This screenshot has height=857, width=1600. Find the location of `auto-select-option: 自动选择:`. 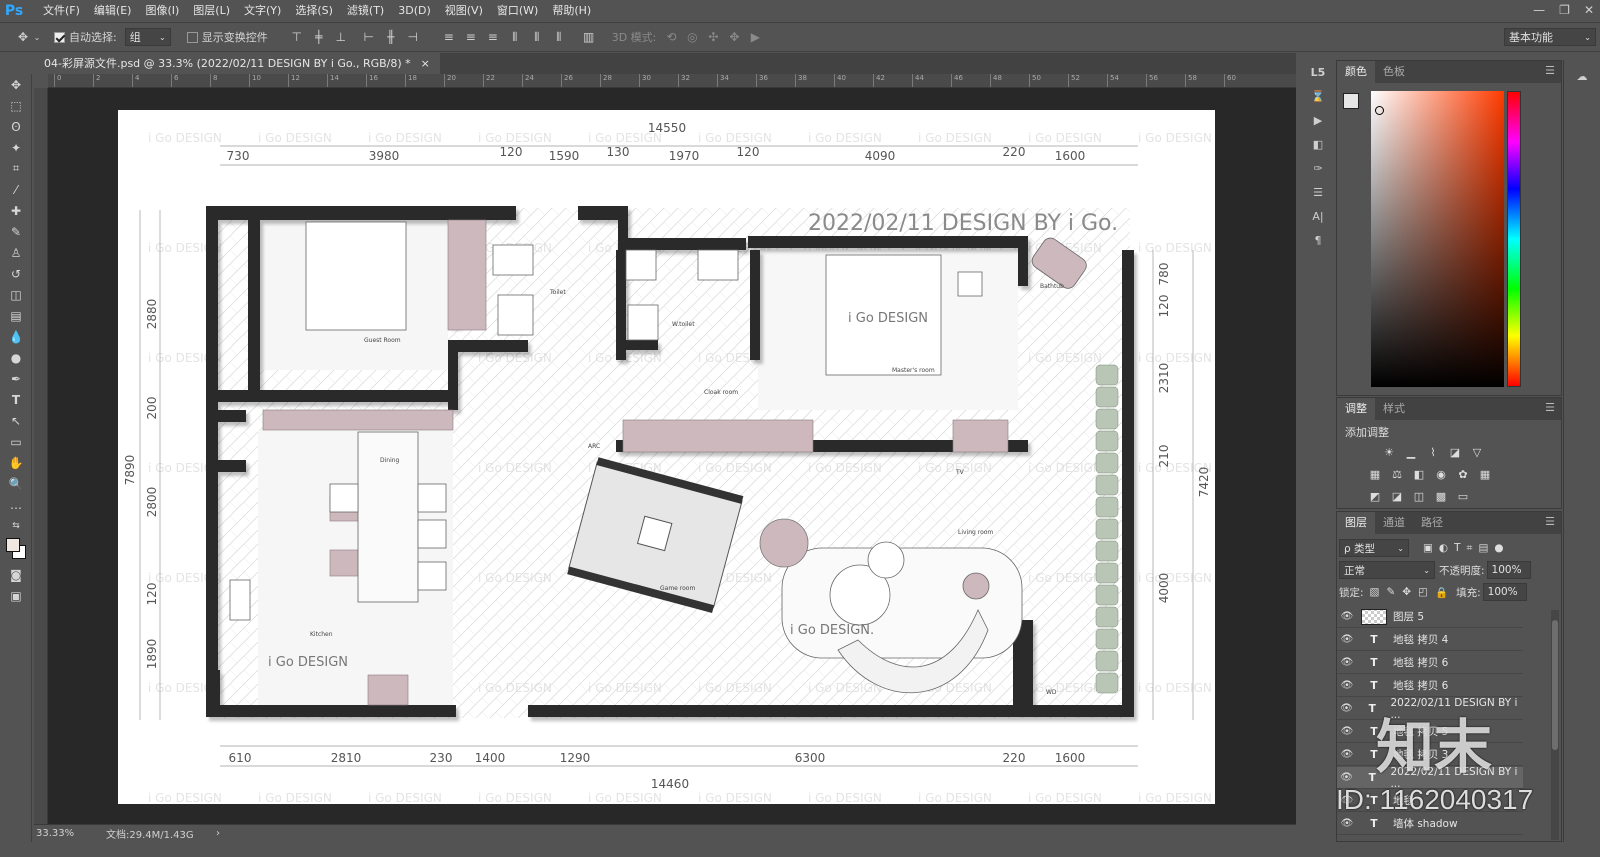

auto-select-option: 自动选择: is located at coordinates (85, 37).